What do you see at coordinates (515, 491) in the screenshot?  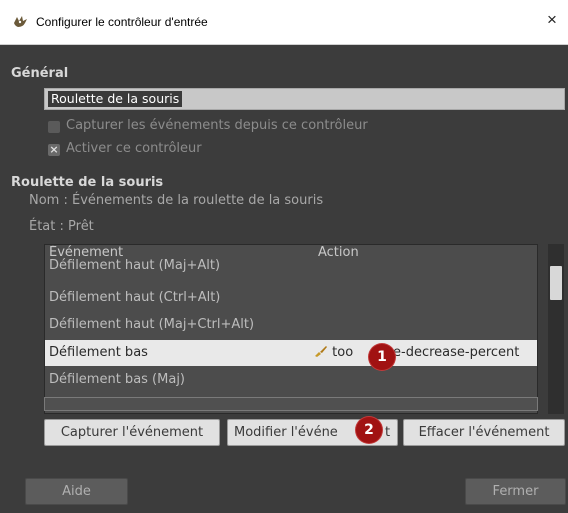 I see `close-button: Fermer` at bounding box center [515, 491].